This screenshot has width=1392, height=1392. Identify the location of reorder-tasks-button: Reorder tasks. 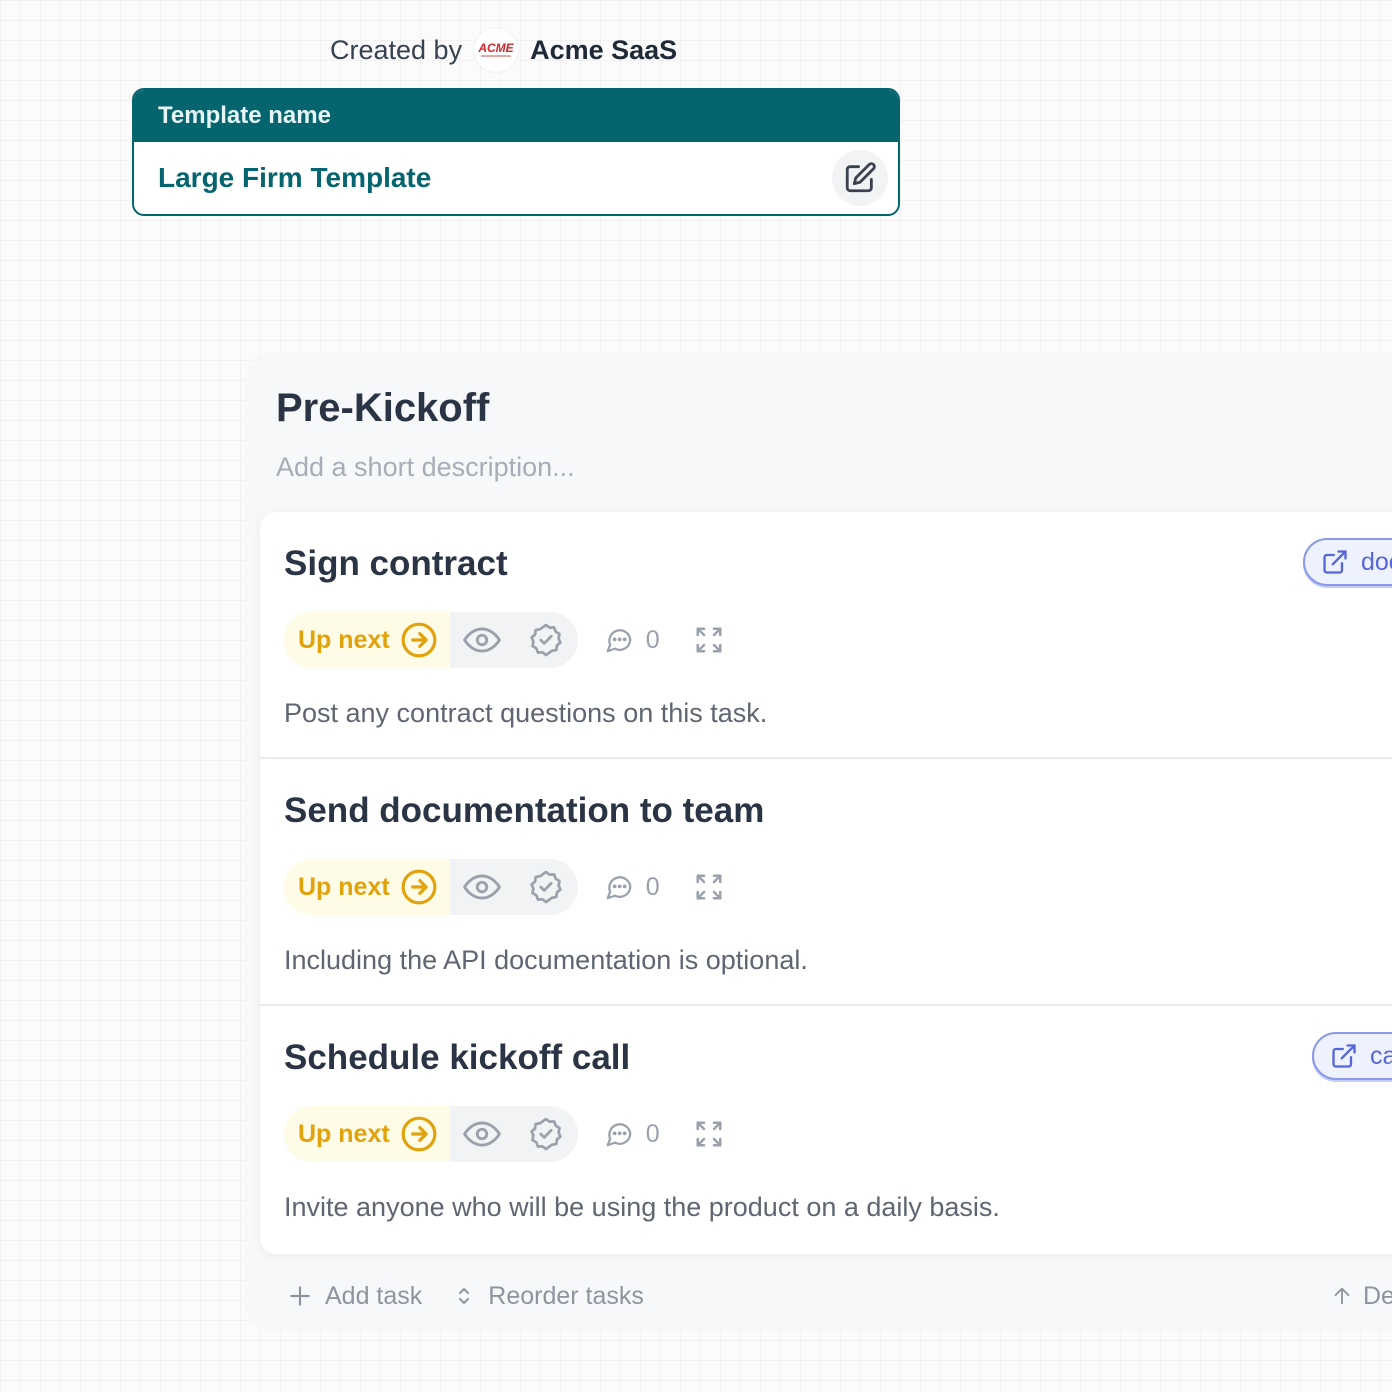
(548, 1296).